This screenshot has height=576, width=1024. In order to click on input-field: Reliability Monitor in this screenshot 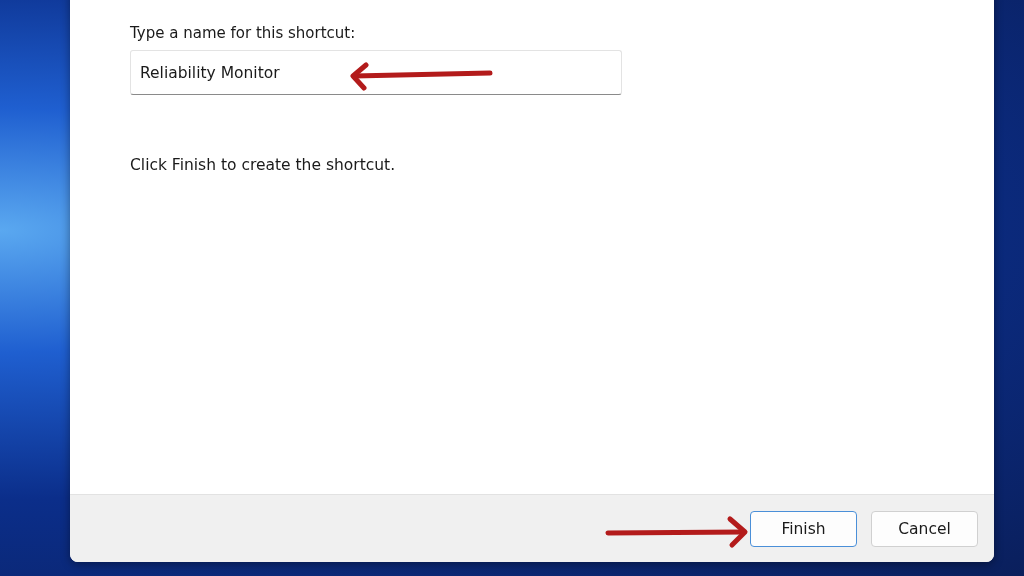, I will do `click(376, 72)`.